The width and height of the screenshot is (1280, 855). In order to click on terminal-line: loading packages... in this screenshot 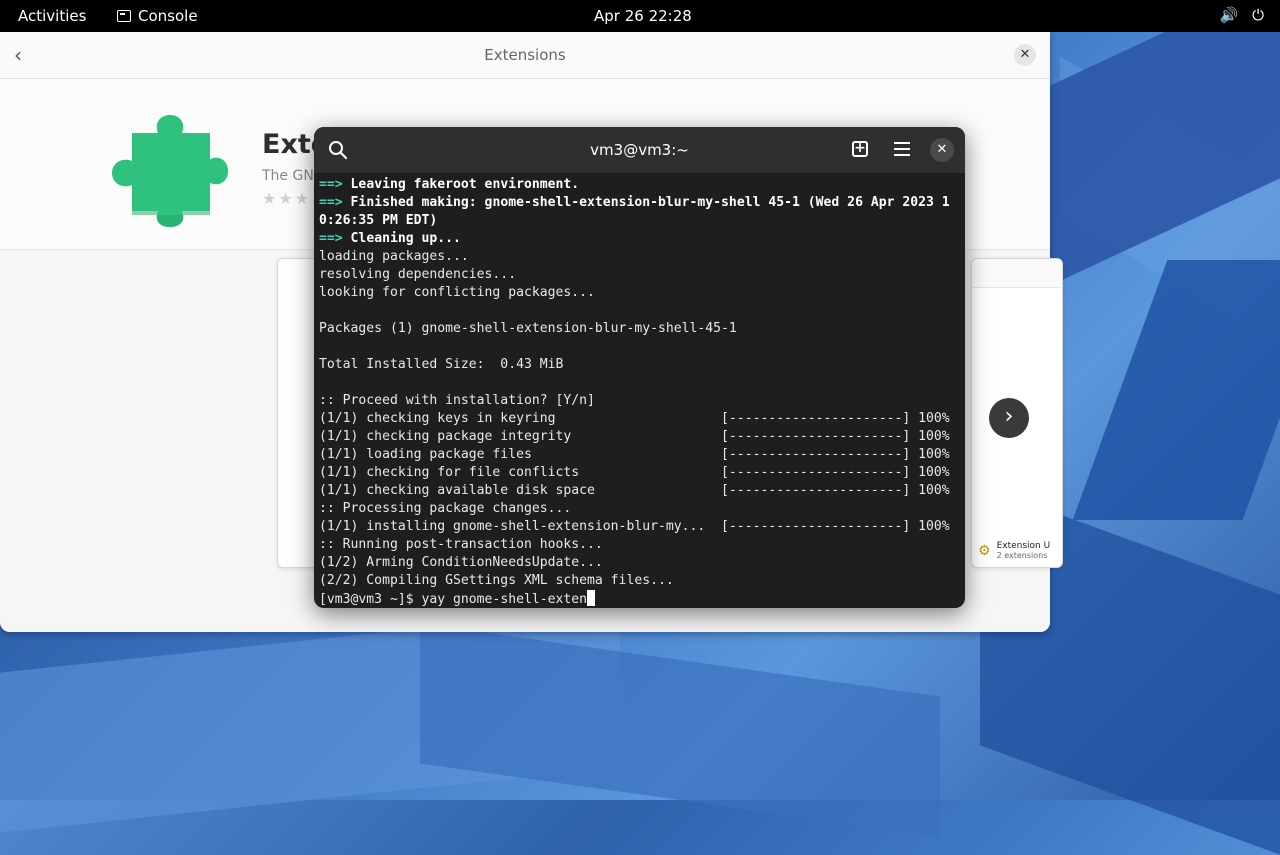, I will do `click(641, 257)`.